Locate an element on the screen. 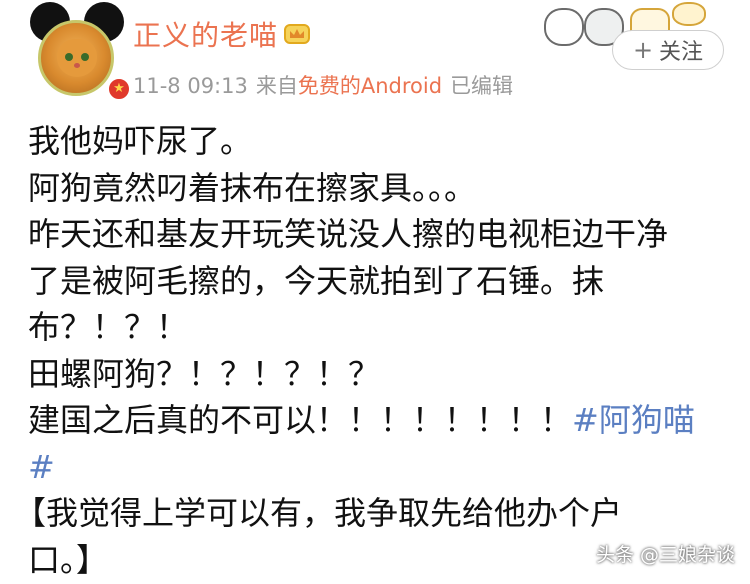 The height and width of the screenshot is (584, 750). cat-eye-right is located at coordinates (85, 57).